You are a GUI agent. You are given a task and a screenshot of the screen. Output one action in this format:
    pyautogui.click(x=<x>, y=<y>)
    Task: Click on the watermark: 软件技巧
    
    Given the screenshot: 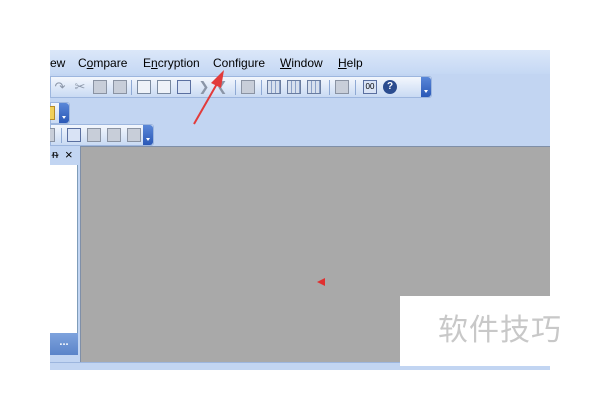 What is the action you would take?
    pyautogui.click(x=500, y=331)
    